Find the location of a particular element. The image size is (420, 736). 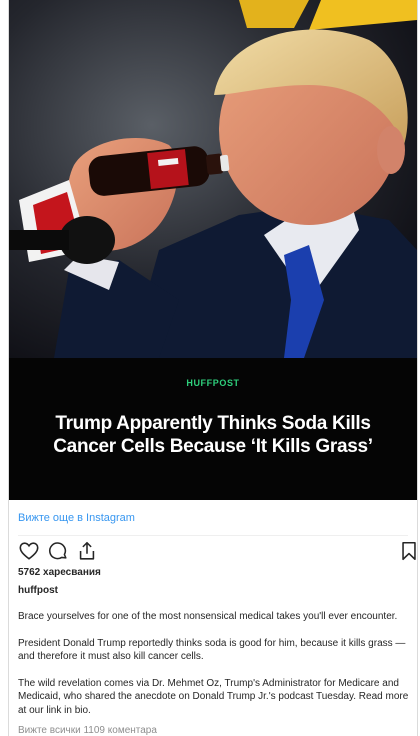

bookmark-icon is located at coordinates (407, 551).